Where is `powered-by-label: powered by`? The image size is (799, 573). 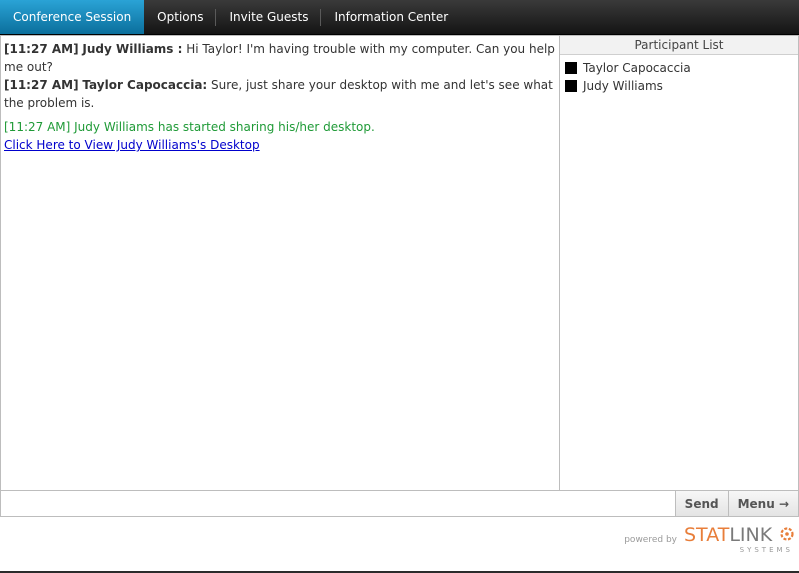 powered-by-label: powered by is located at coordinates (650, 540).